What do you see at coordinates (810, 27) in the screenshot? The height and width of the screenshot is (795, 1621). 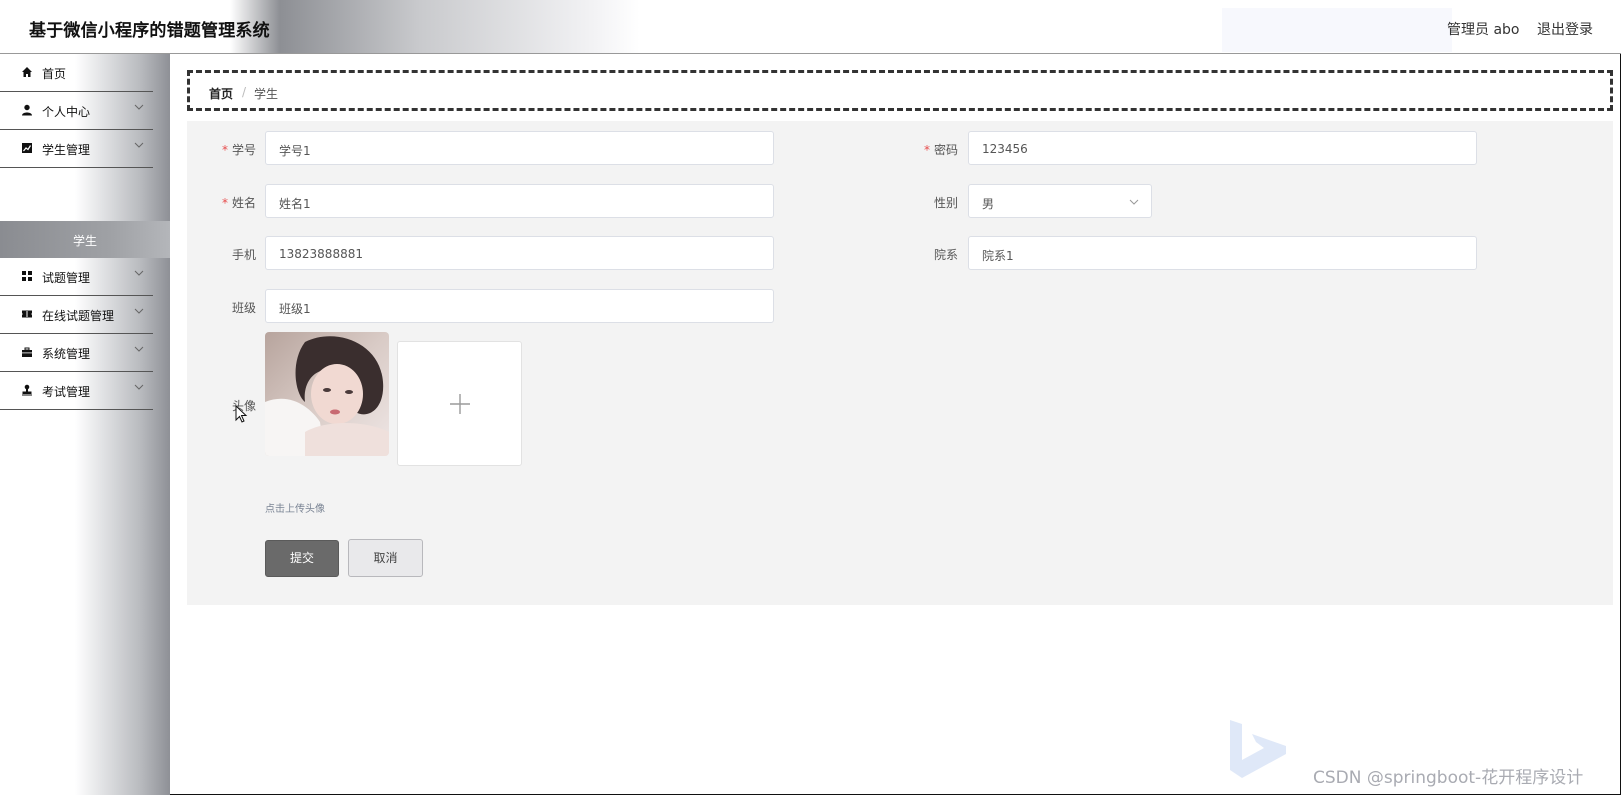 I see `top-header: 基于微信小程序的错题管理系统 管理员 abo 退出登录` at bounding box center [810, 27].